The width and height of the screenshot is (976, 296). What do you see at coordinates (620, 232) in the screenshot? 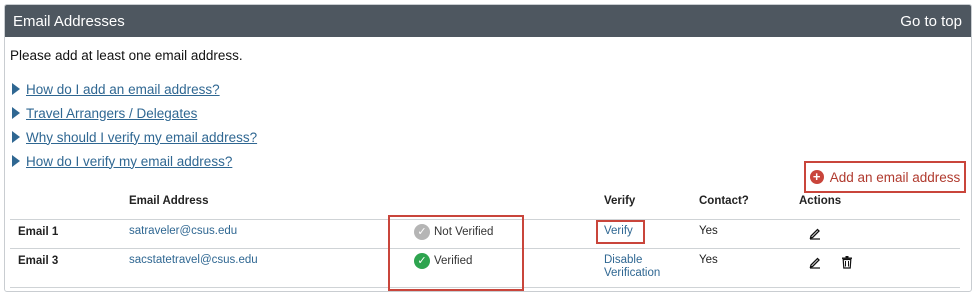
I see `verify-highlight-box` at bounding box center [620, 232].